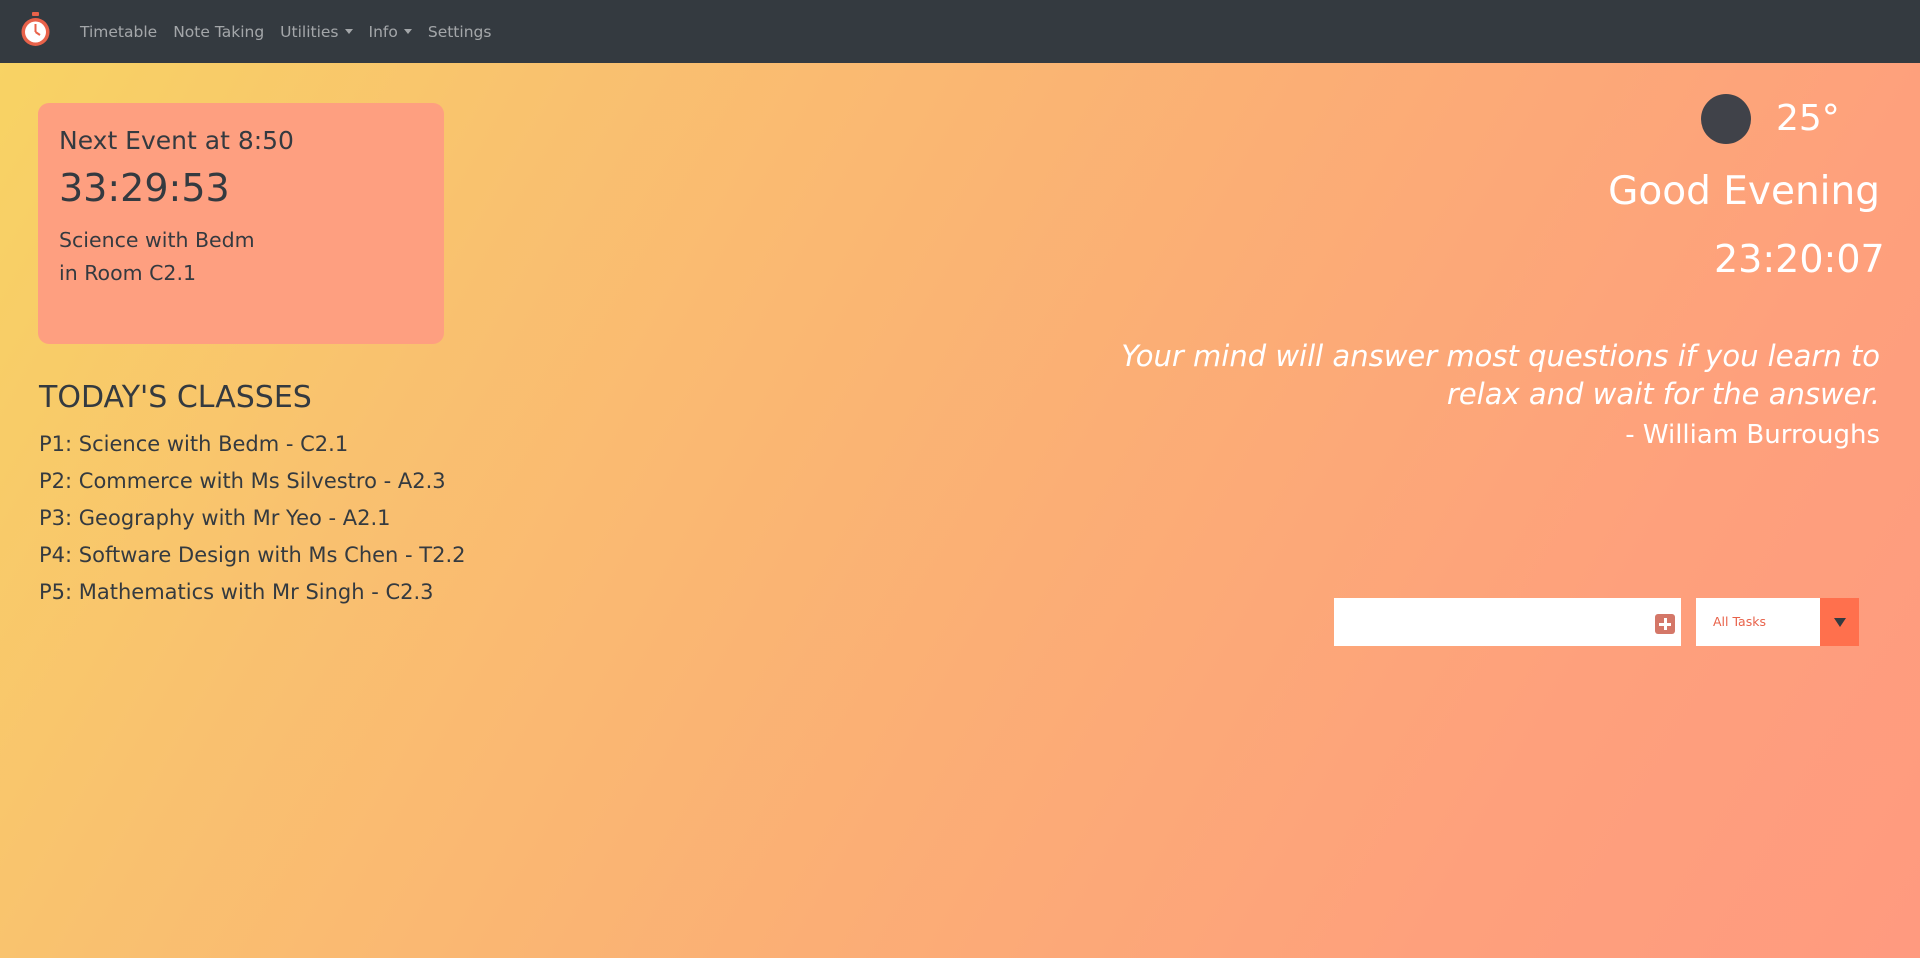 The height and width of the screenshot is (958, 1920). I want to click on class-item: P5: Mathematics with Mr Singh - C2.3, so click(236, 592).